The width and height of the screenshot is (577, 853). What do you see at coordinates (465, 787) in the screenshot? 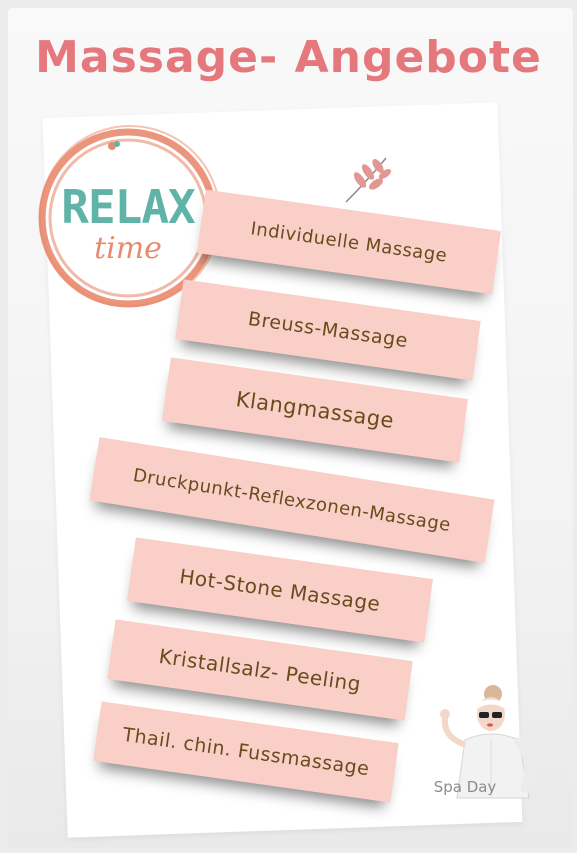
I see `spa-day-caption: Spa Day` at bounding box center [465, 787].